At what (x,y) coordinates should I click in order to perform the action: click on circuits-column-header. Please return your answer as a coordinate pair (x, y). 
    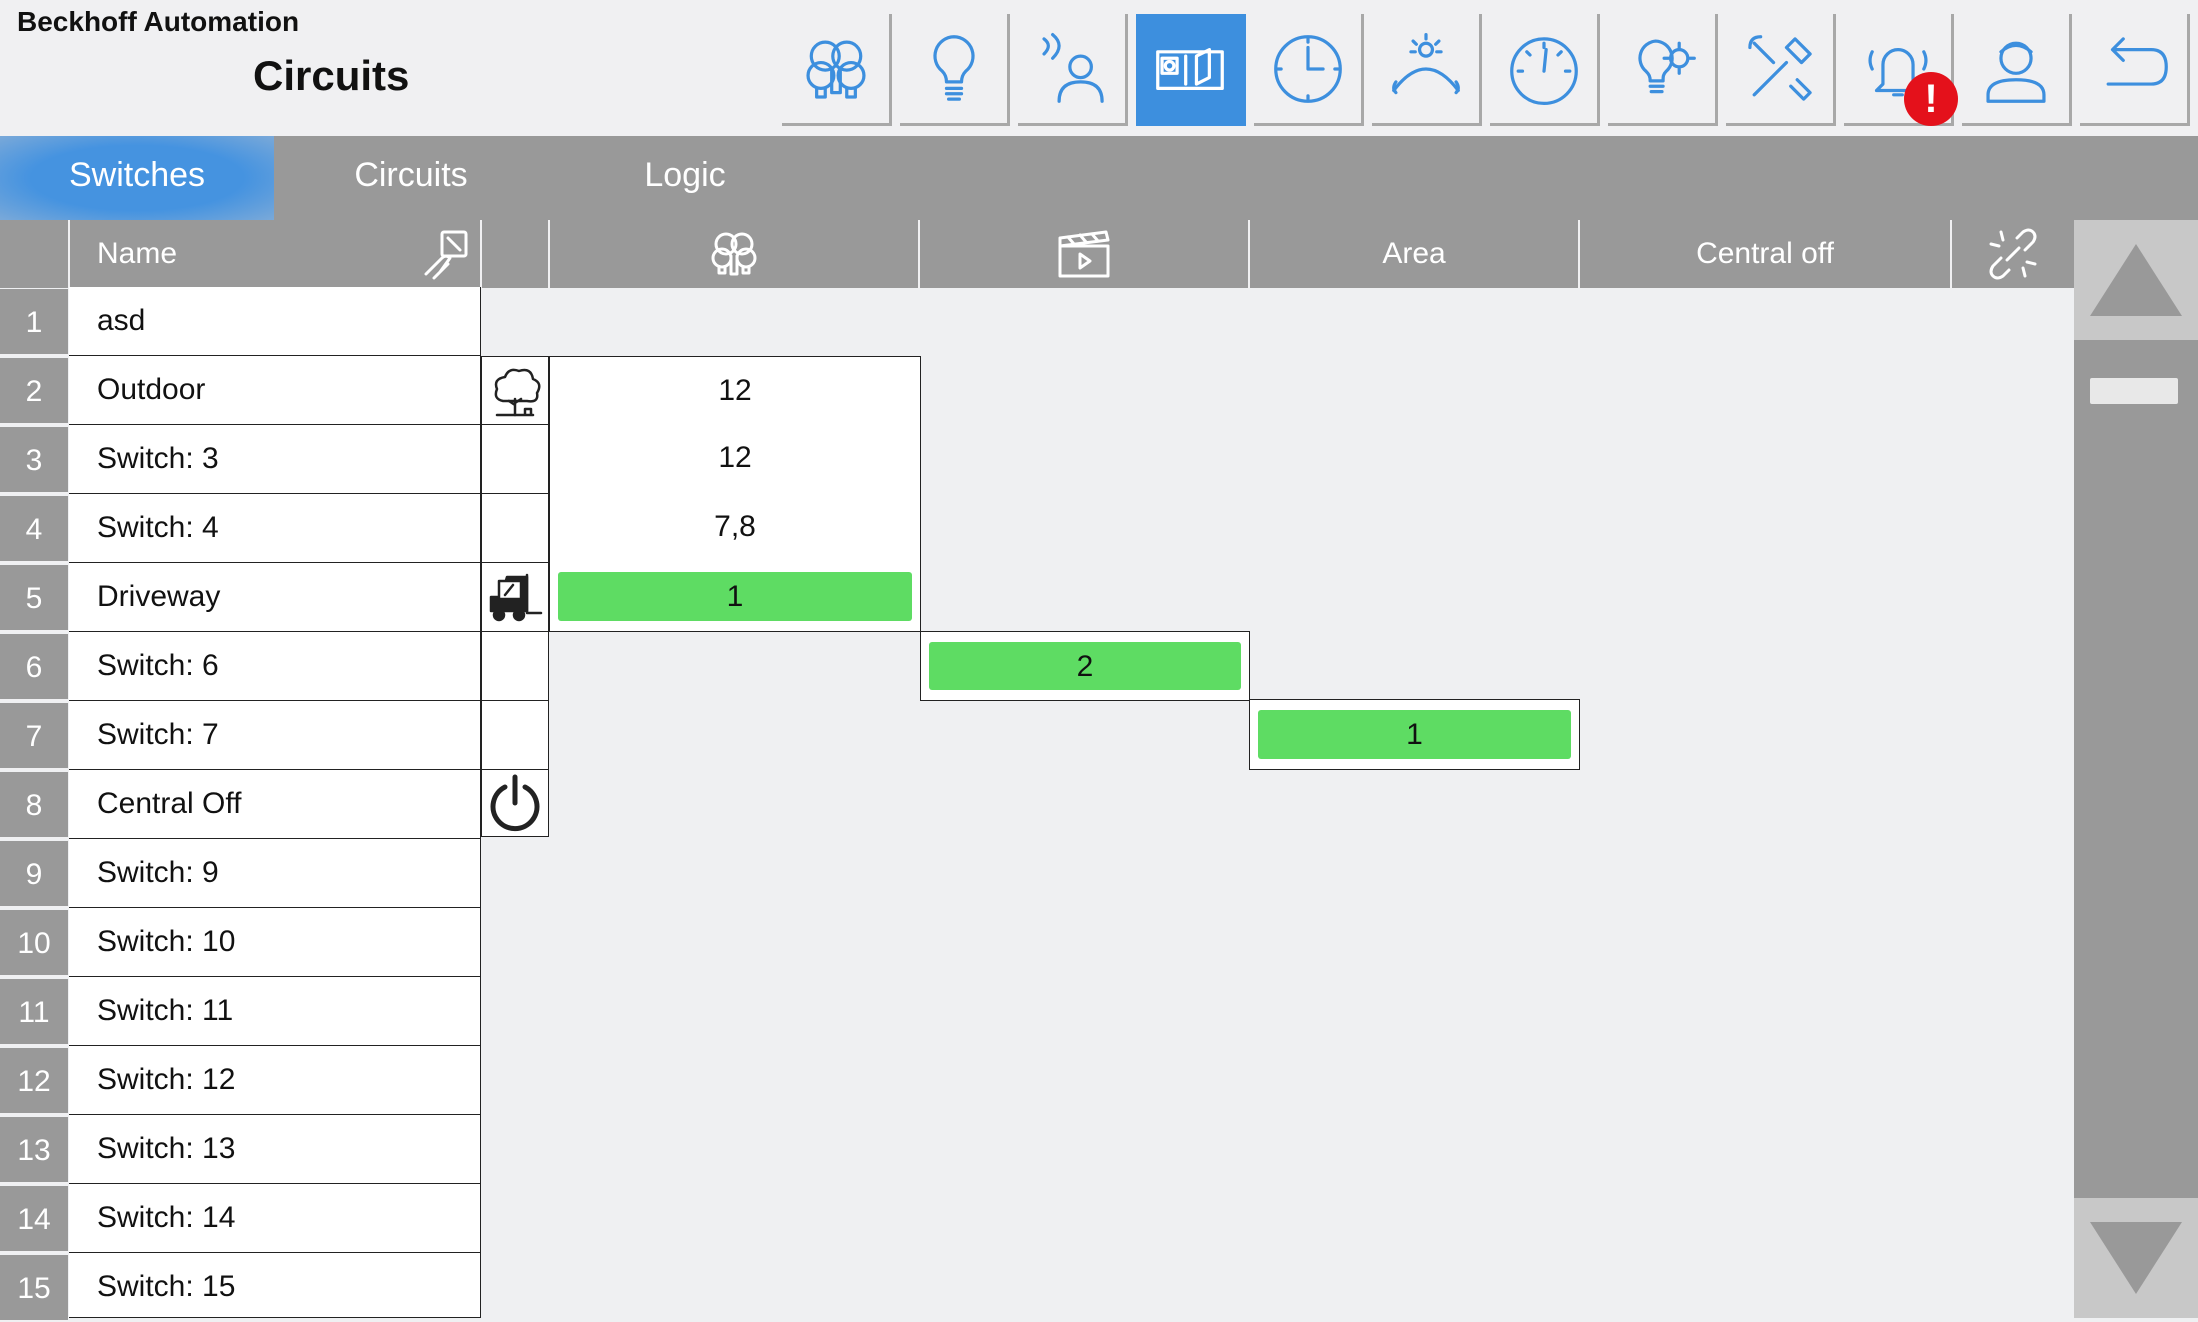
    Looking at the image, I should click on (735, 254).